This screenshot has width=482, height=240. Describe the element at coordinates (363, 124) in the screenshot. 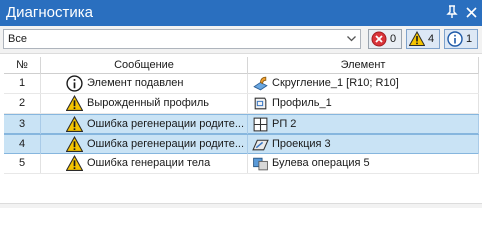

I see `row-element-cell: РП 2` at that location.